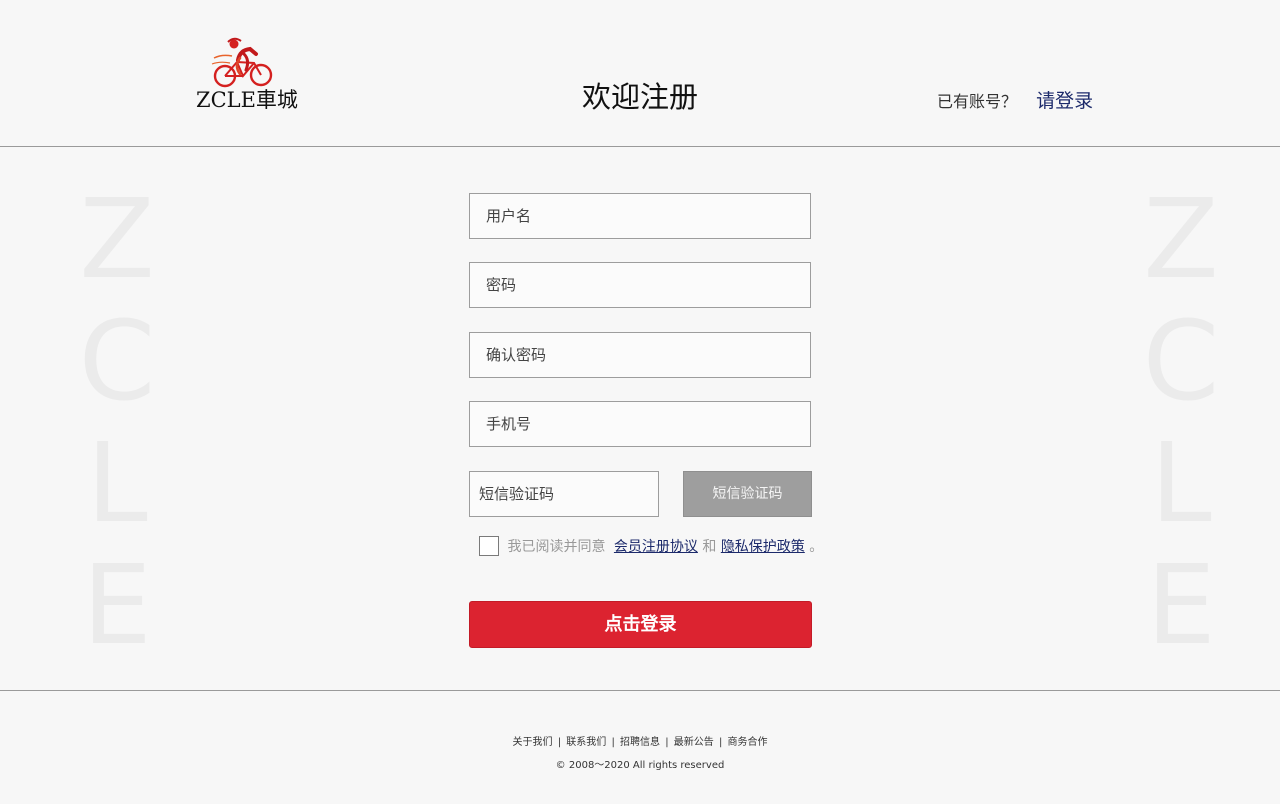 This screenshot has width=1280, height=804. I want to click on login-prompt-text: 已有账号？, so click(977, 101).